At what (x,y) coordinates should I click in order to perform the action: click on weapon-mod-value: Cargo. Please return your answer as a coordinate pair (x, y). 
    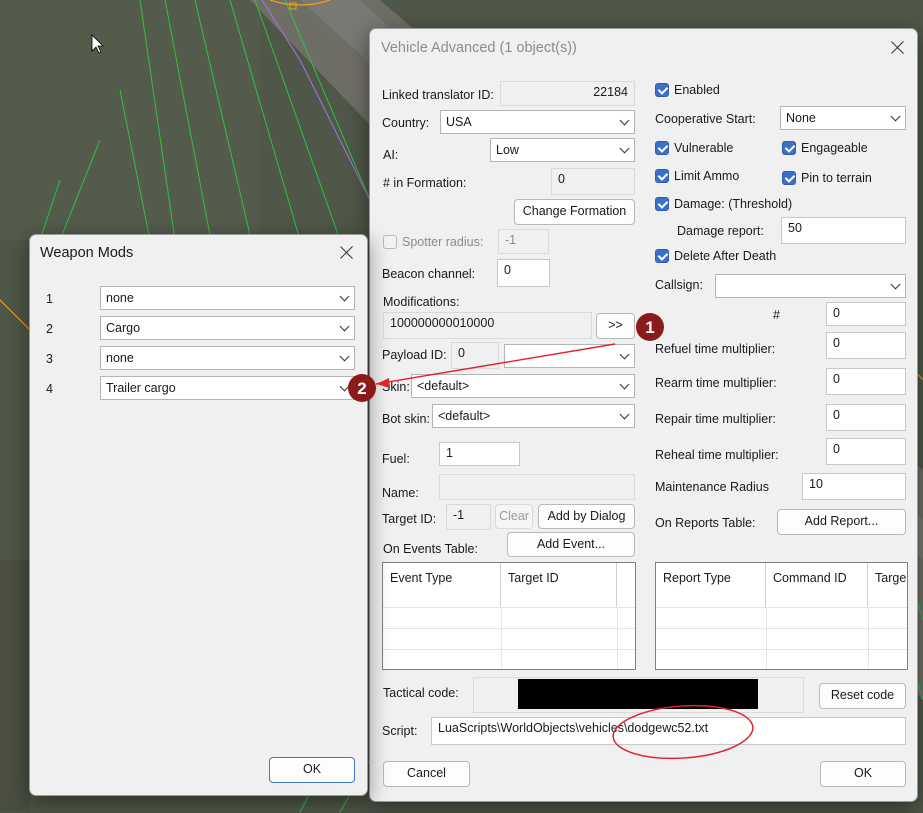
    Looking at the image, I should click on (123, 328).